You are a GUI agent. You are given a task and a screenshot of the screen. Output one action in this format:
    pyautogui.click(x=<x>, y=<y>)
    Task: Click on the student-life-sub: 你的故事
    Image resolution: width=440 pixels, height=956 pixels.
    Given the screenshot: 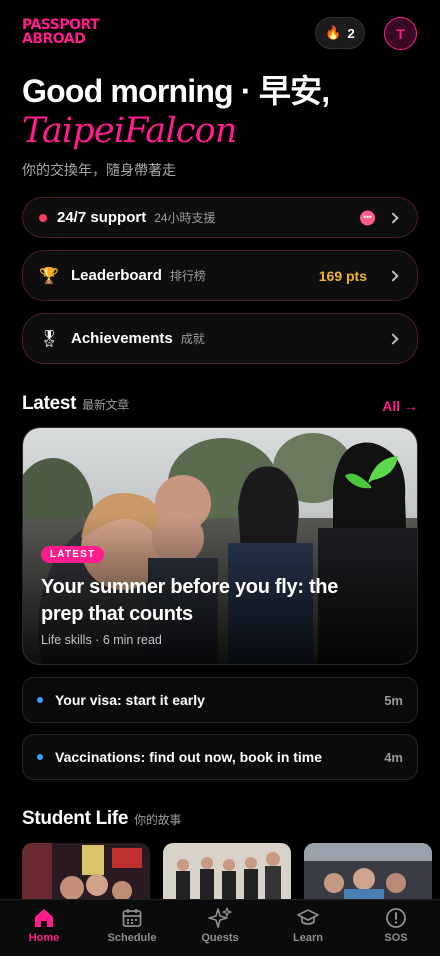 What is the action you would take?
    pyautogui.click(x=157, y=820)
    